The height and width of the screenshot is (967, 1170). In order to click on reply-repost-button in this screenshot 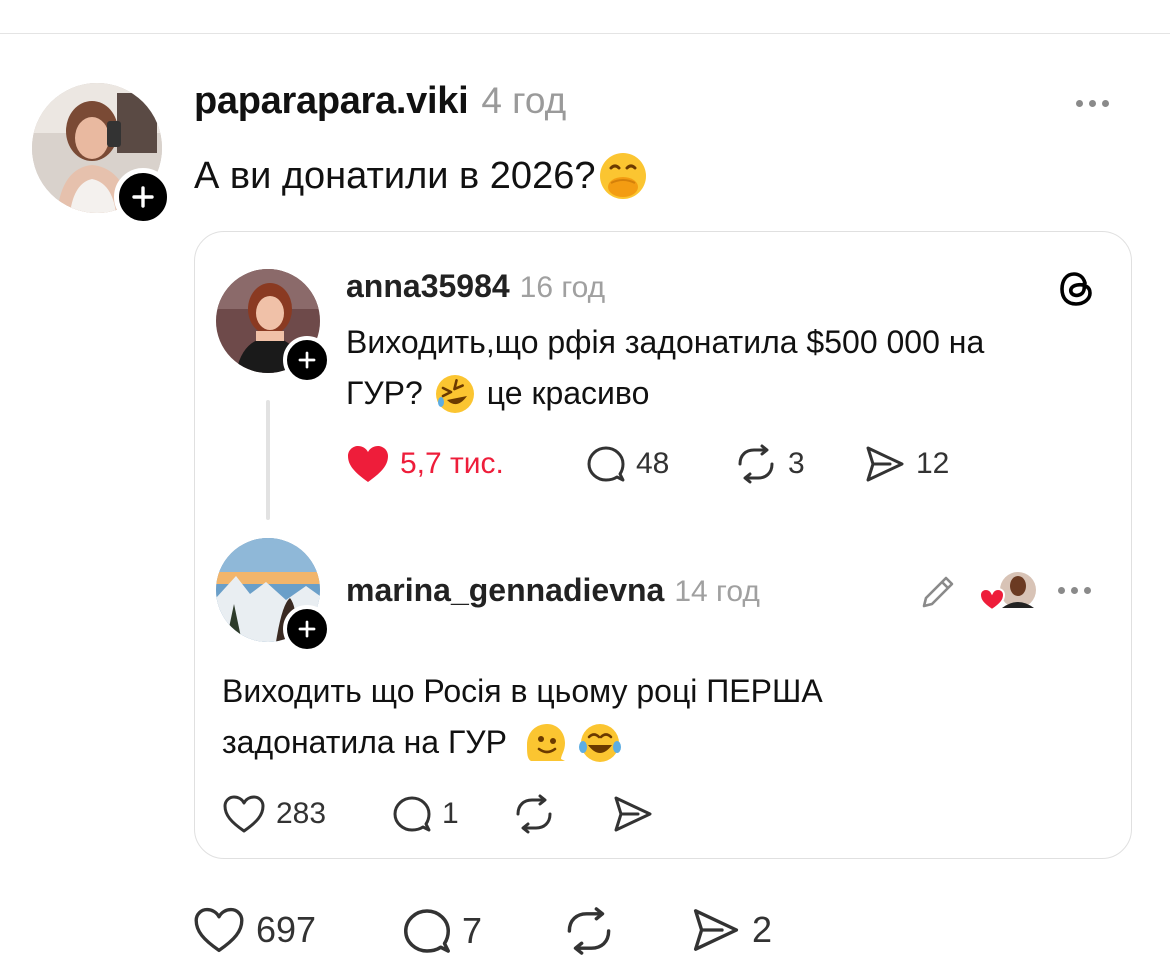, I will do `click(534, 814)`.